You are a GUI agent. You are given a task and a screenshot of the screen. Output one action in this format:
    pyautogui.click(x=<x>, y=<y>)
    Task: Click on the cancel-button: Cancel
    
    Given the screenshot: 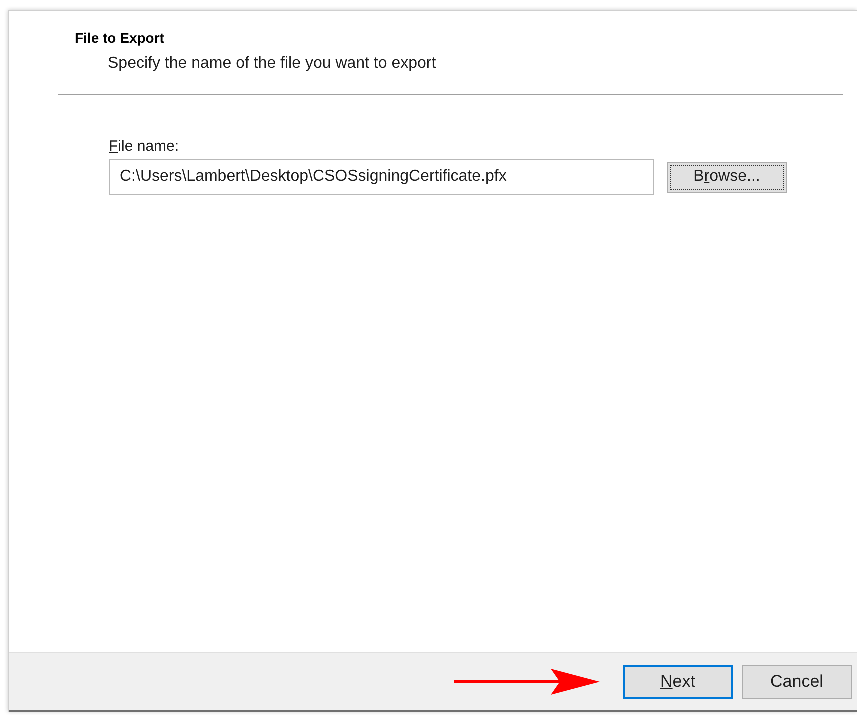 What is the action you would take?
    pyautogui.click(x=797, y=681)
    